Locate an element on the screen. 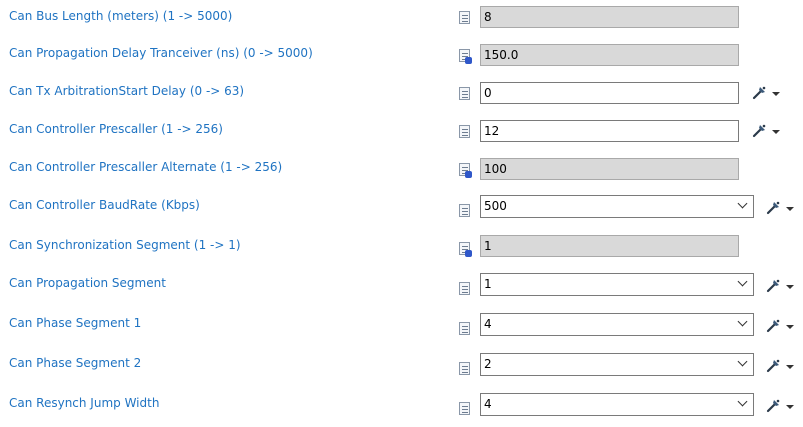 The width and height of the screenshot is (803, 427). param-value-input: 12 is located at coordinates (609, 131).